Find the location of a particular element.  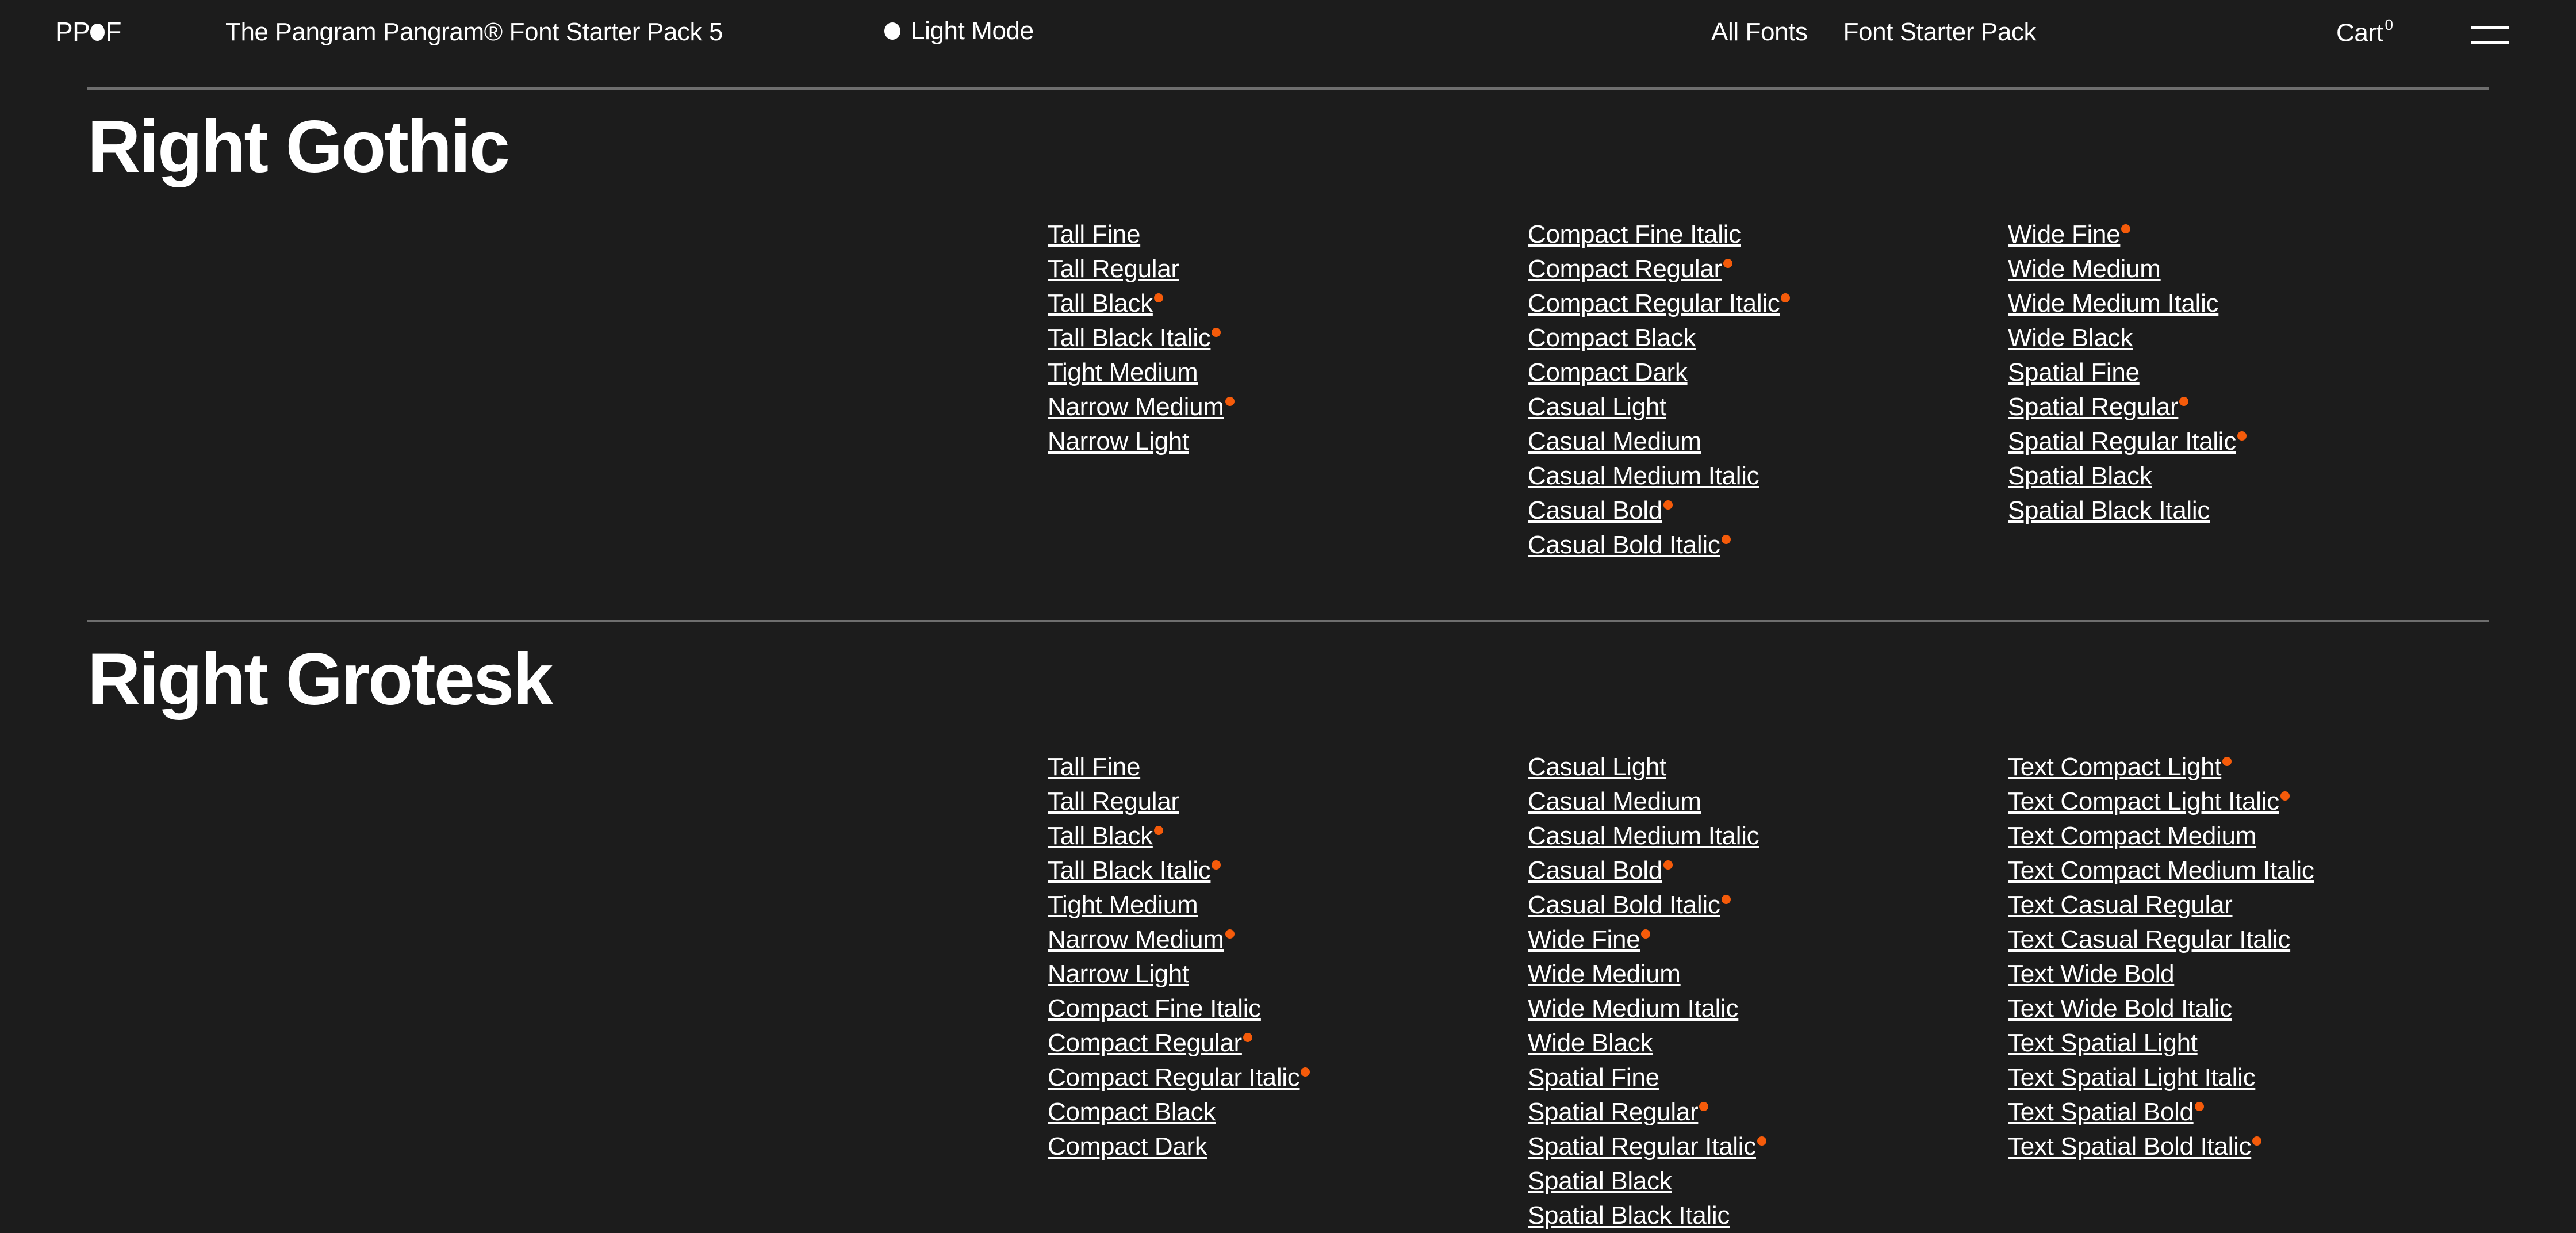

font-style-item: Text Compact Medium is located at coordinates (2248, 836).